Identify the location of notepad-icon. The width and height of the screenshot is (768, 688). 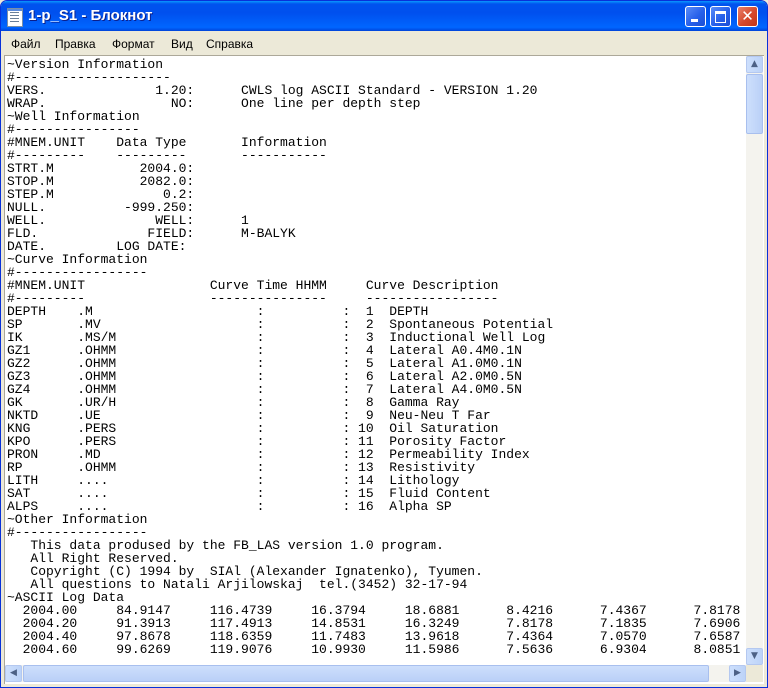
(15, 17).